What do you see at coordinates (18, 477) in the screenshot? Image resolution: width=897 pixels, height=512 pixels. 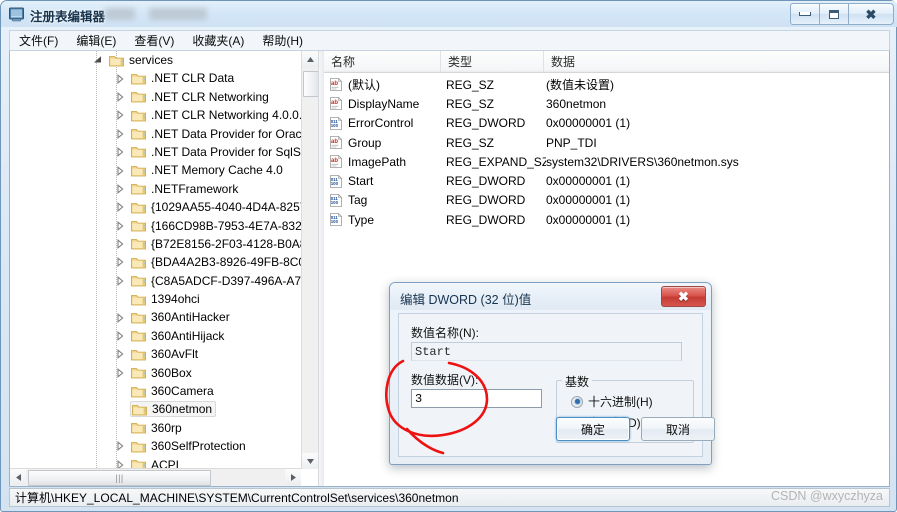 I see `scroll-left-arrow-icon` at bounding box center [18, 477].